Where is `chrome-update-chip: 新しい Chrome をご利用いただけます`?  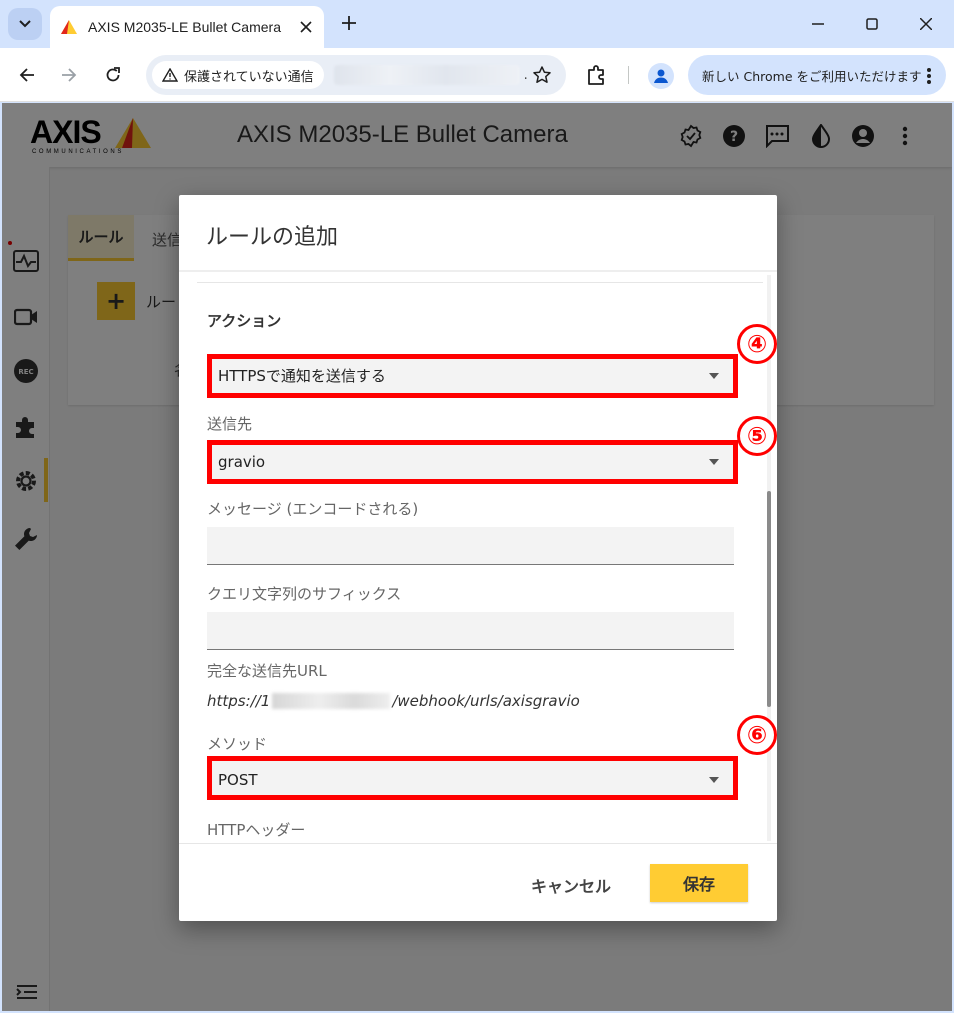 chrome-update-chip: 新しい Chrome をご利用いただけます is located at coordinates (817, 75).